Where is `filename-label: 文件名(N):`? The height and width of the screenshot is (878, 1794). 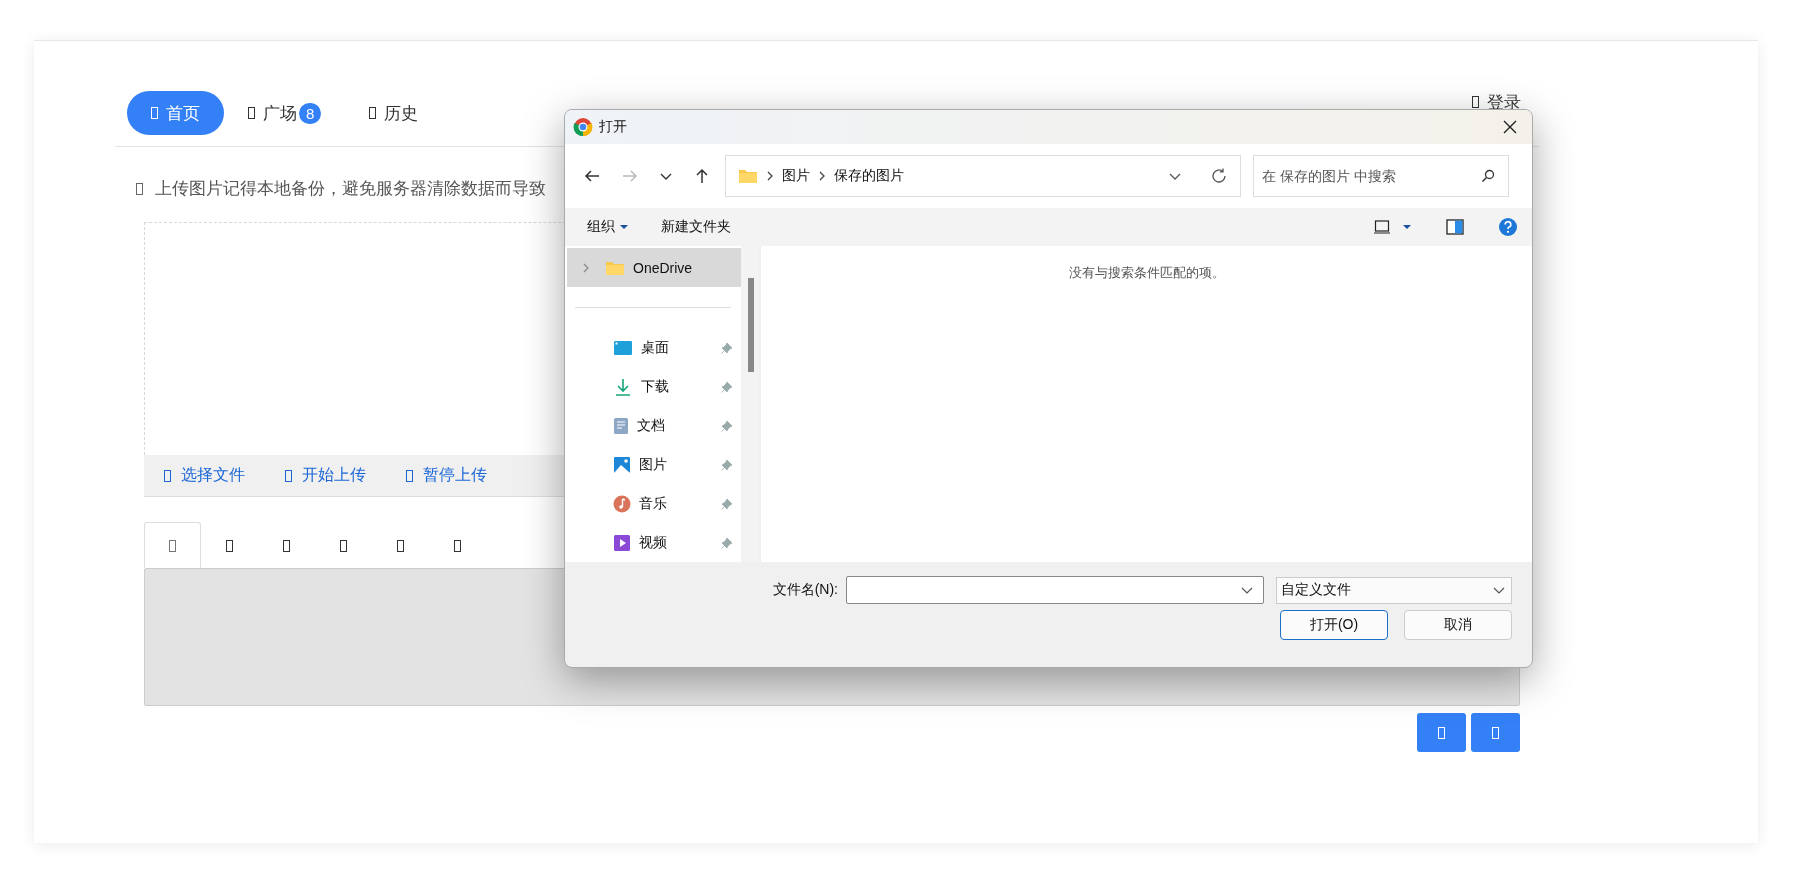
filename-label: 文件名(N): is located at coordinates (805, 590).